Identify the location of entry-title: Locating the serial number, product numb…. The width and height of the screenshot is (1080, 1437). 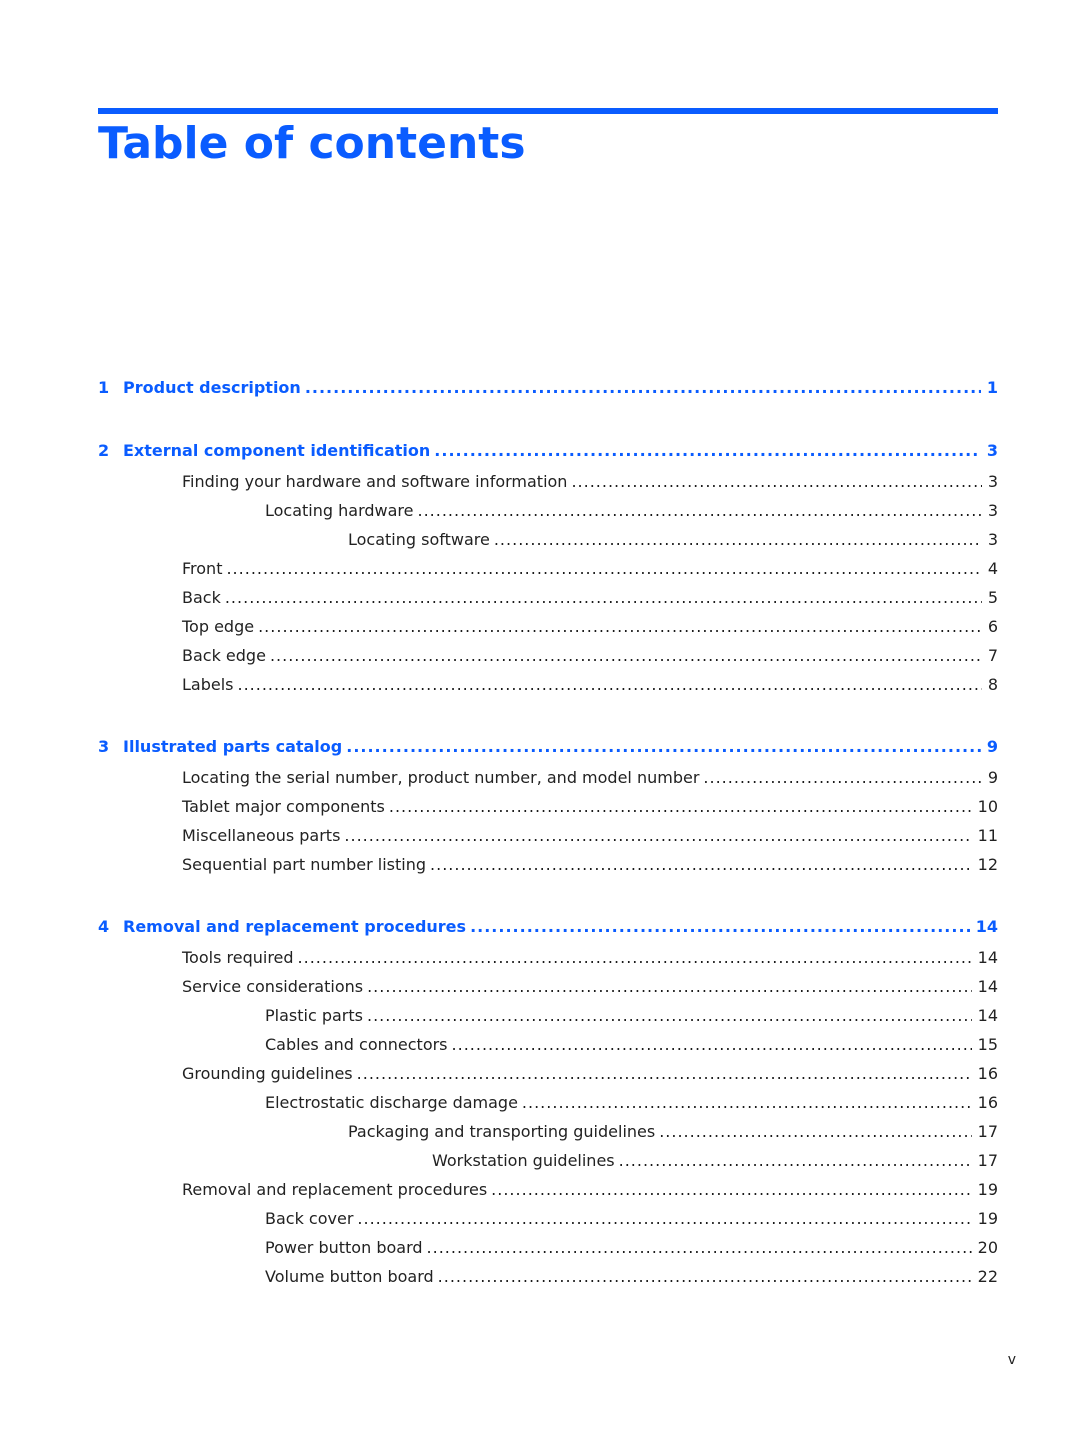
(441, 777).